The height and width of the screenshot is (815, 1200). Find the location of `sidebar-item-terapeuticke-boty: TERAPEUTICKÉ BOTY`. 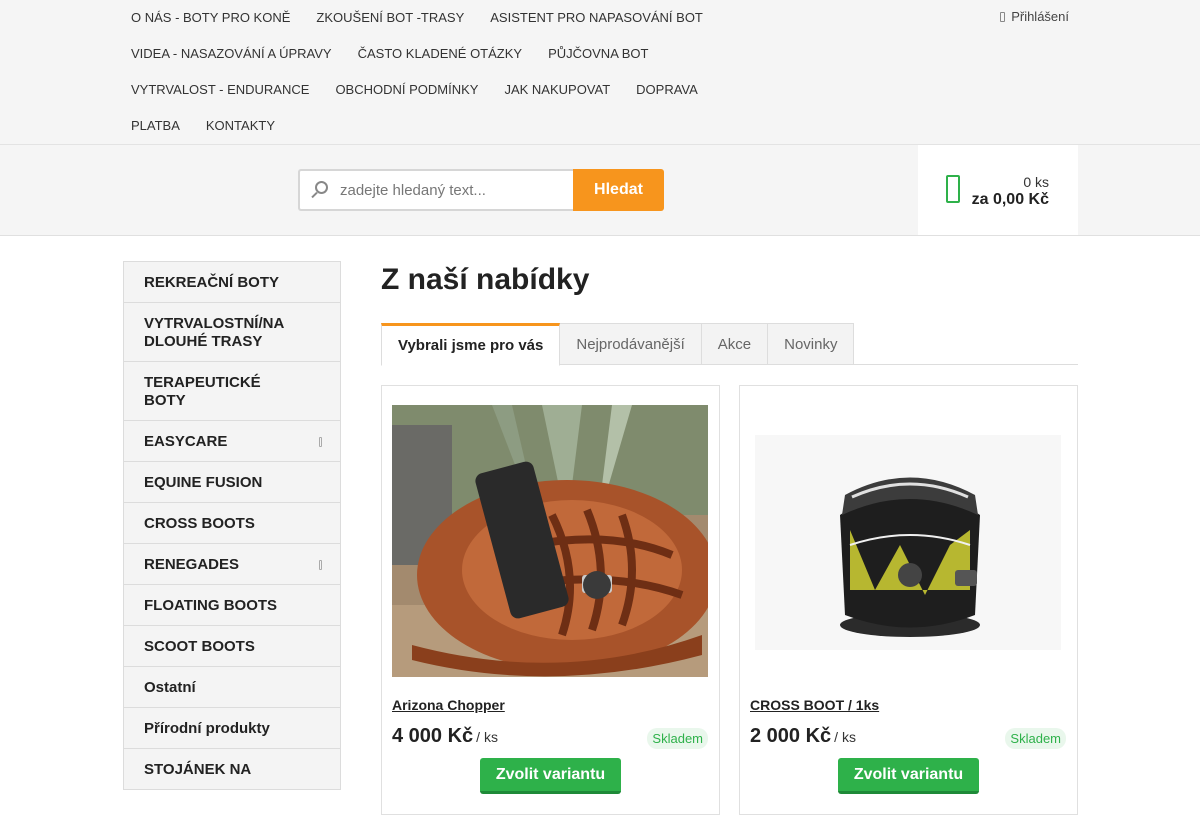

sidebar-item-terapeuticke-boty: TERAPEUTICKÉ BOTY is located at coordinates (232, 391).